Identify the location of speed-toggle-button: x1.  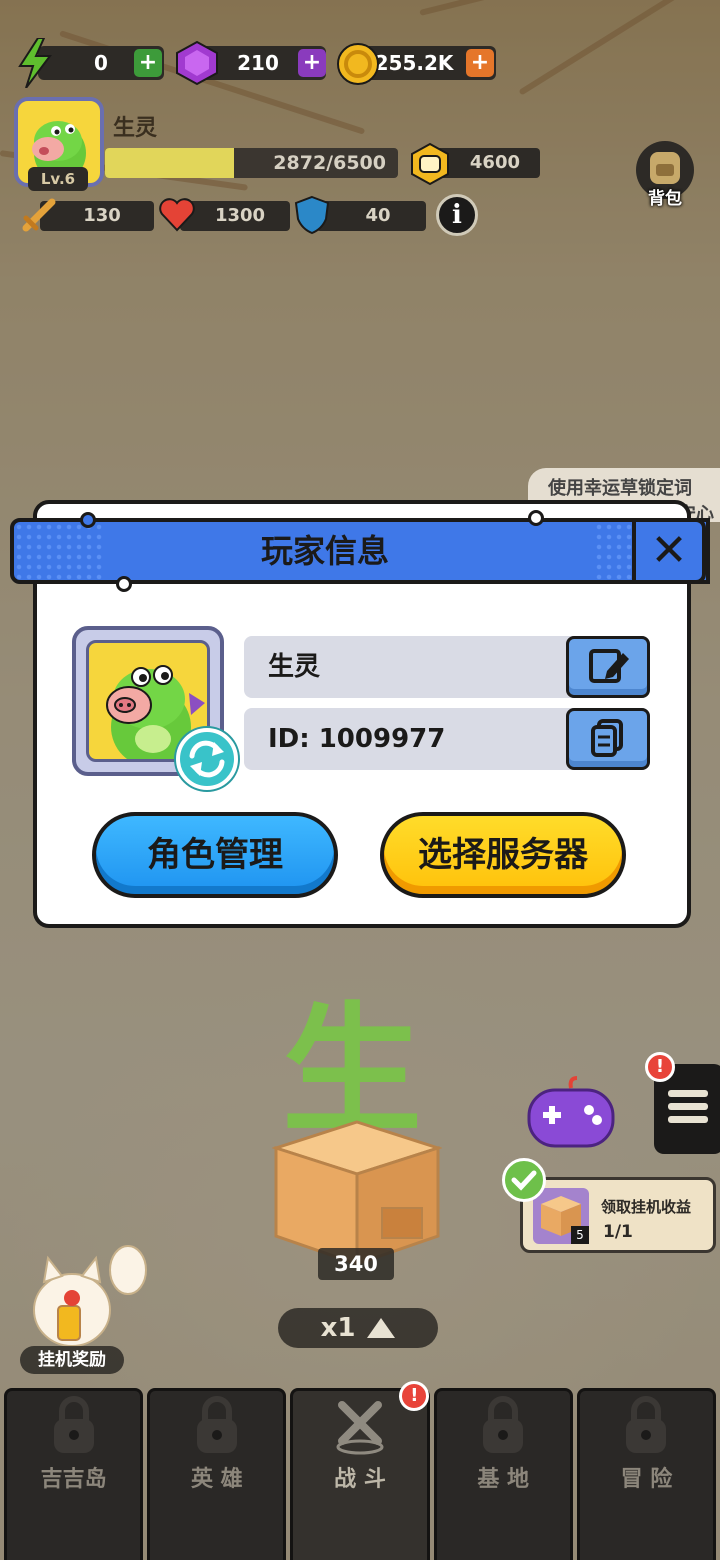
(358, 1328).